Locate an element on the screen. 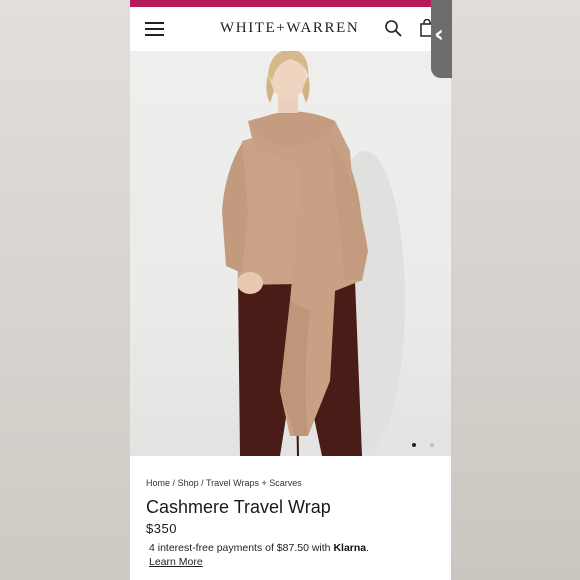 This screenshot has height=580, width=580. product-title: Cashmere Travel Wrap is located at coordinates (238, 507).